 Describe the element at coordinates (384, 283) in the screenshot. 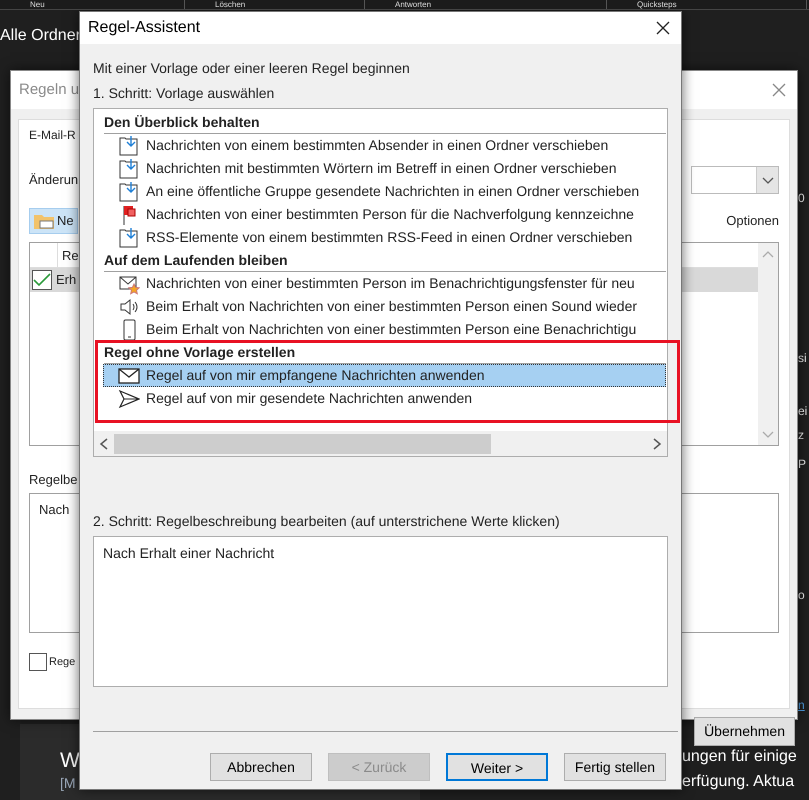

I see `template-item: Nachrichten von einer bestimmten Person im Benachrichtigungsfenster für neu` at that location.